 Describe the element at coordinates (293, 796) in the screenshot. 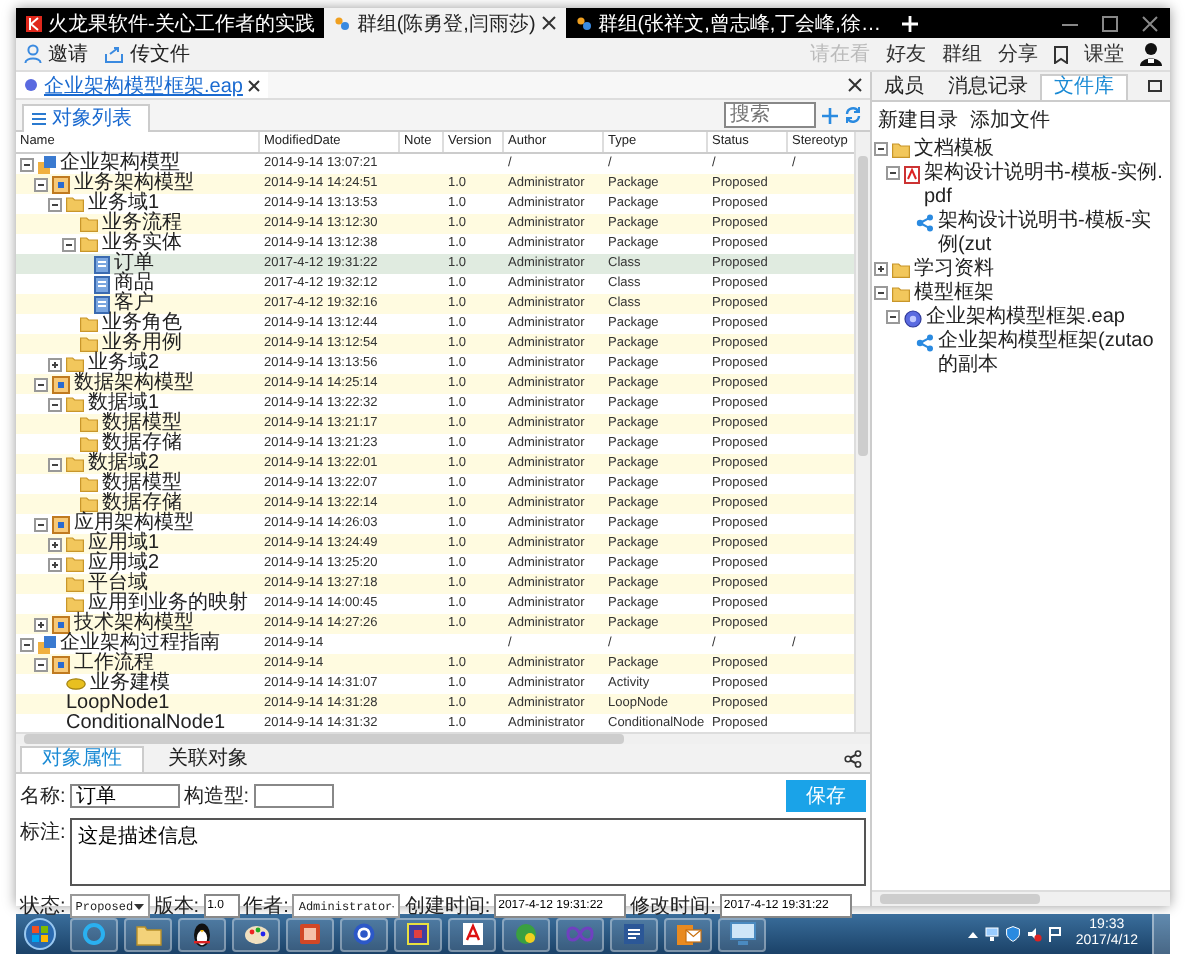

I see `stereotype-field` at that location.